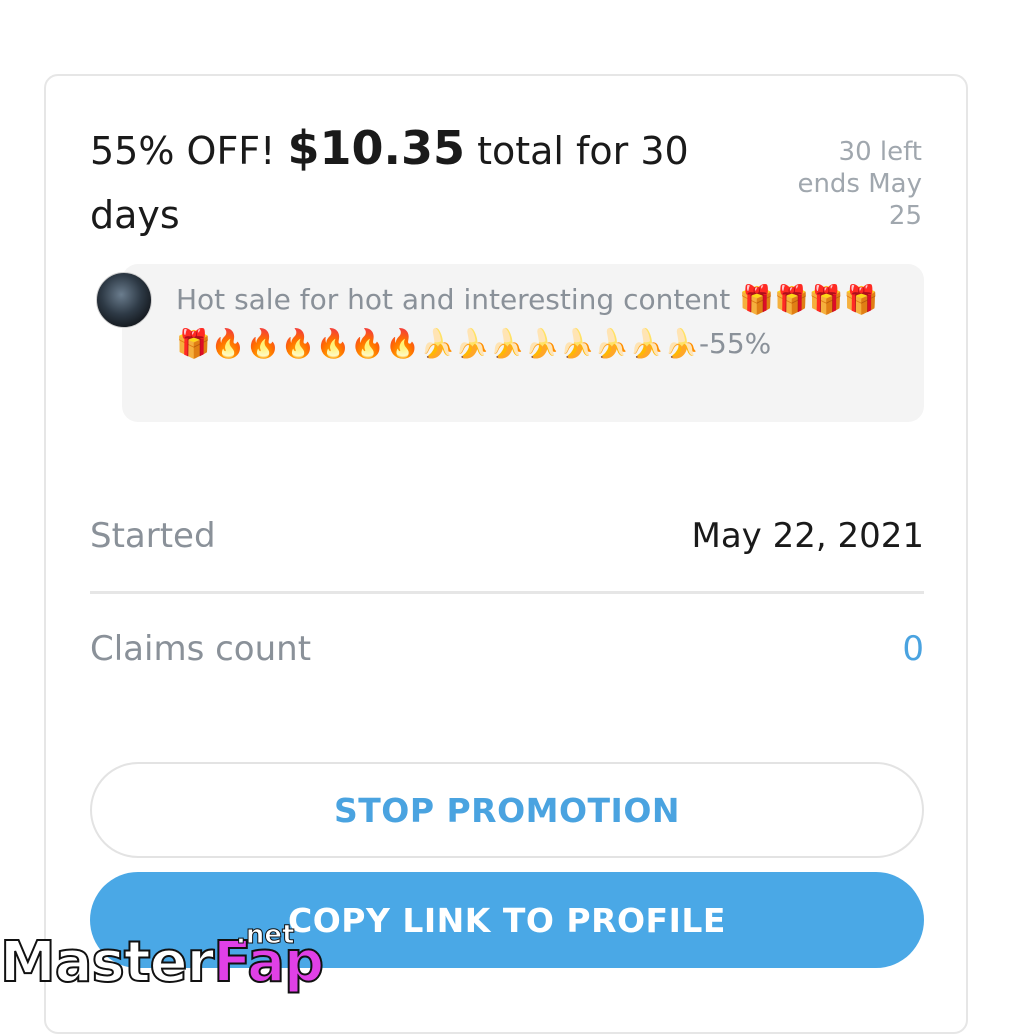  What do you see at coordinates (507, 649) in the screenshot?
I see `claims-row: Claims count 0` at bounding box center [507, 649].